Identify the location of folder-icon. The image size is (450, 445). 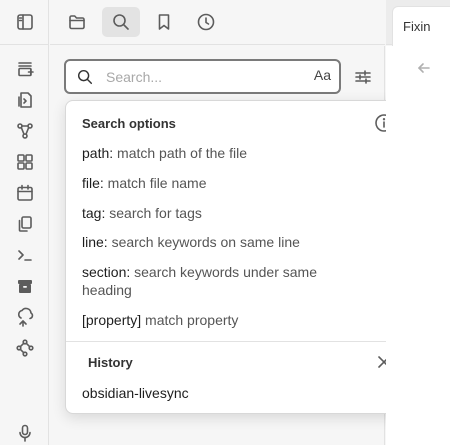
(77, 22).